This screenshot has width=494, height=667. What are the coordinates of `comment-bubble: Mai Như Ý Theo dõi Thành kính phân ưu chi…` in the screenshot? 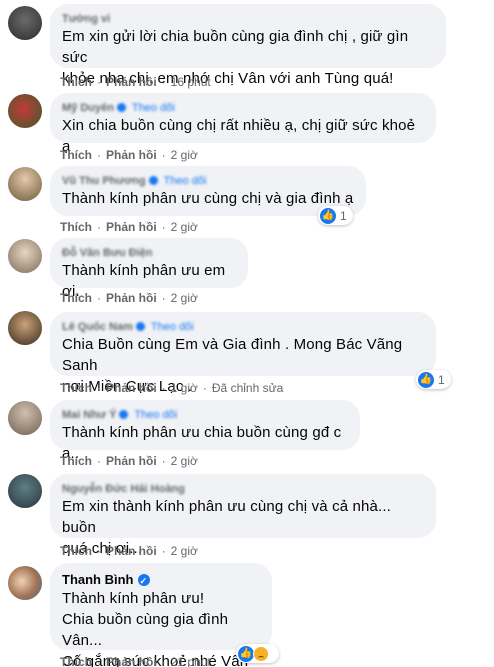 It's located at (205, 431).